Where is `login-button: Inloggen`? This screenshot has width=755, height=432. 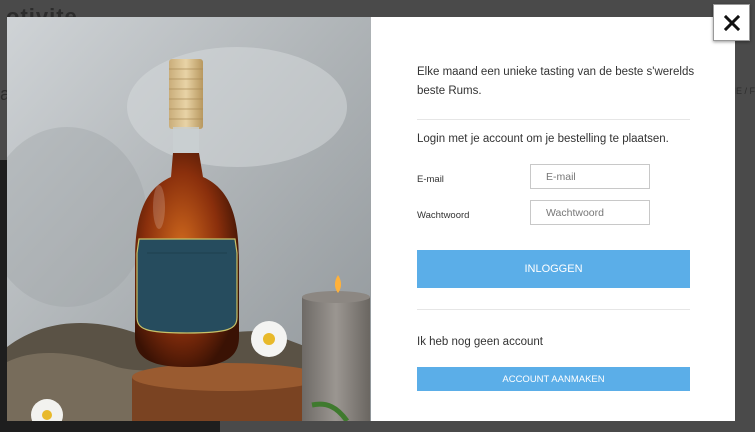
login-button: Inloggen is located at coordinates (553, 269).